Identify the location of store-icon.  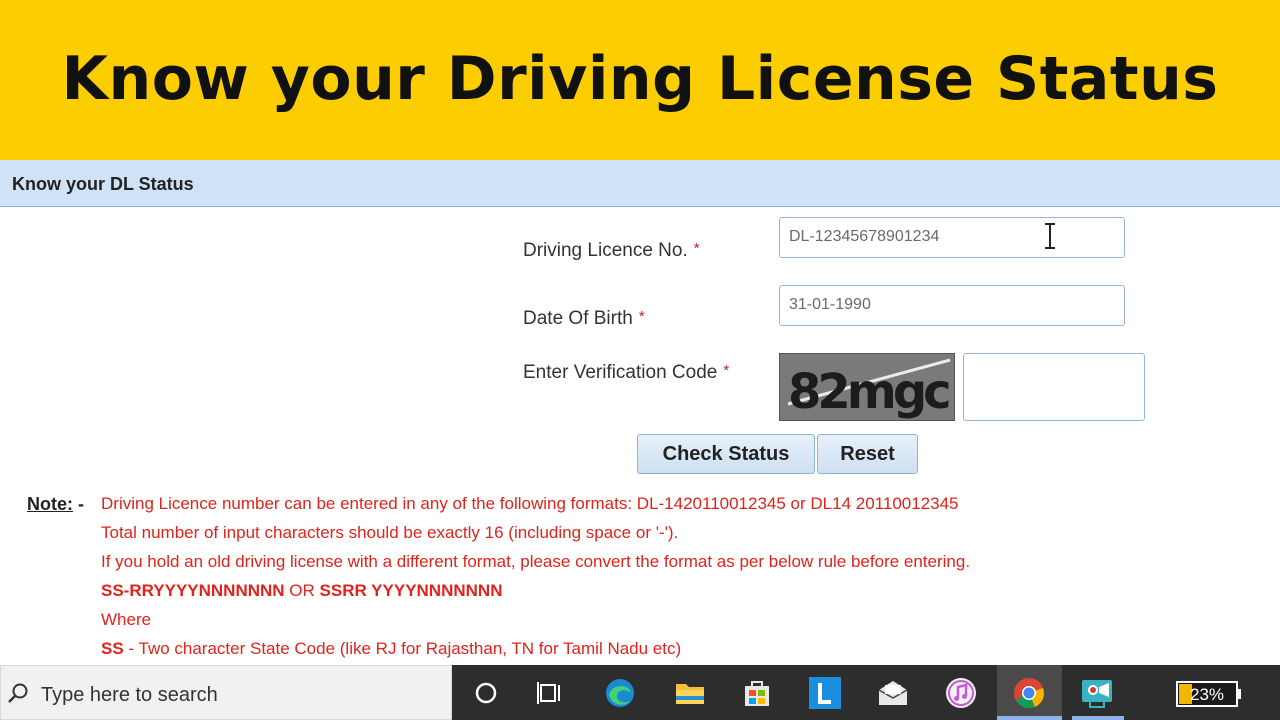
(757, 693).